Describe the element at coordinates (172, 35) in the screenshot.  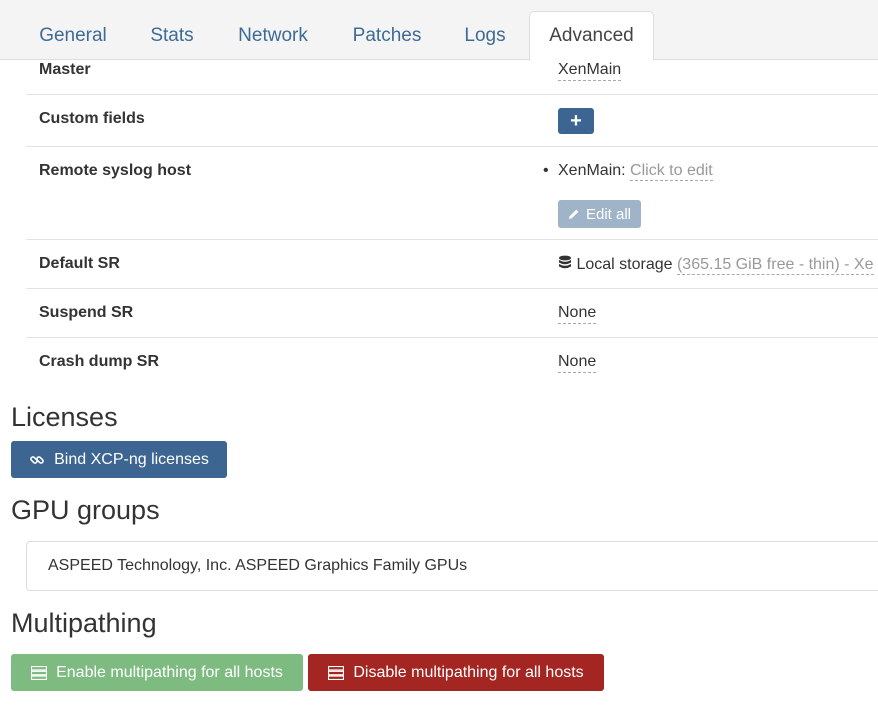
I see `tab-stats: Stats` at that location.